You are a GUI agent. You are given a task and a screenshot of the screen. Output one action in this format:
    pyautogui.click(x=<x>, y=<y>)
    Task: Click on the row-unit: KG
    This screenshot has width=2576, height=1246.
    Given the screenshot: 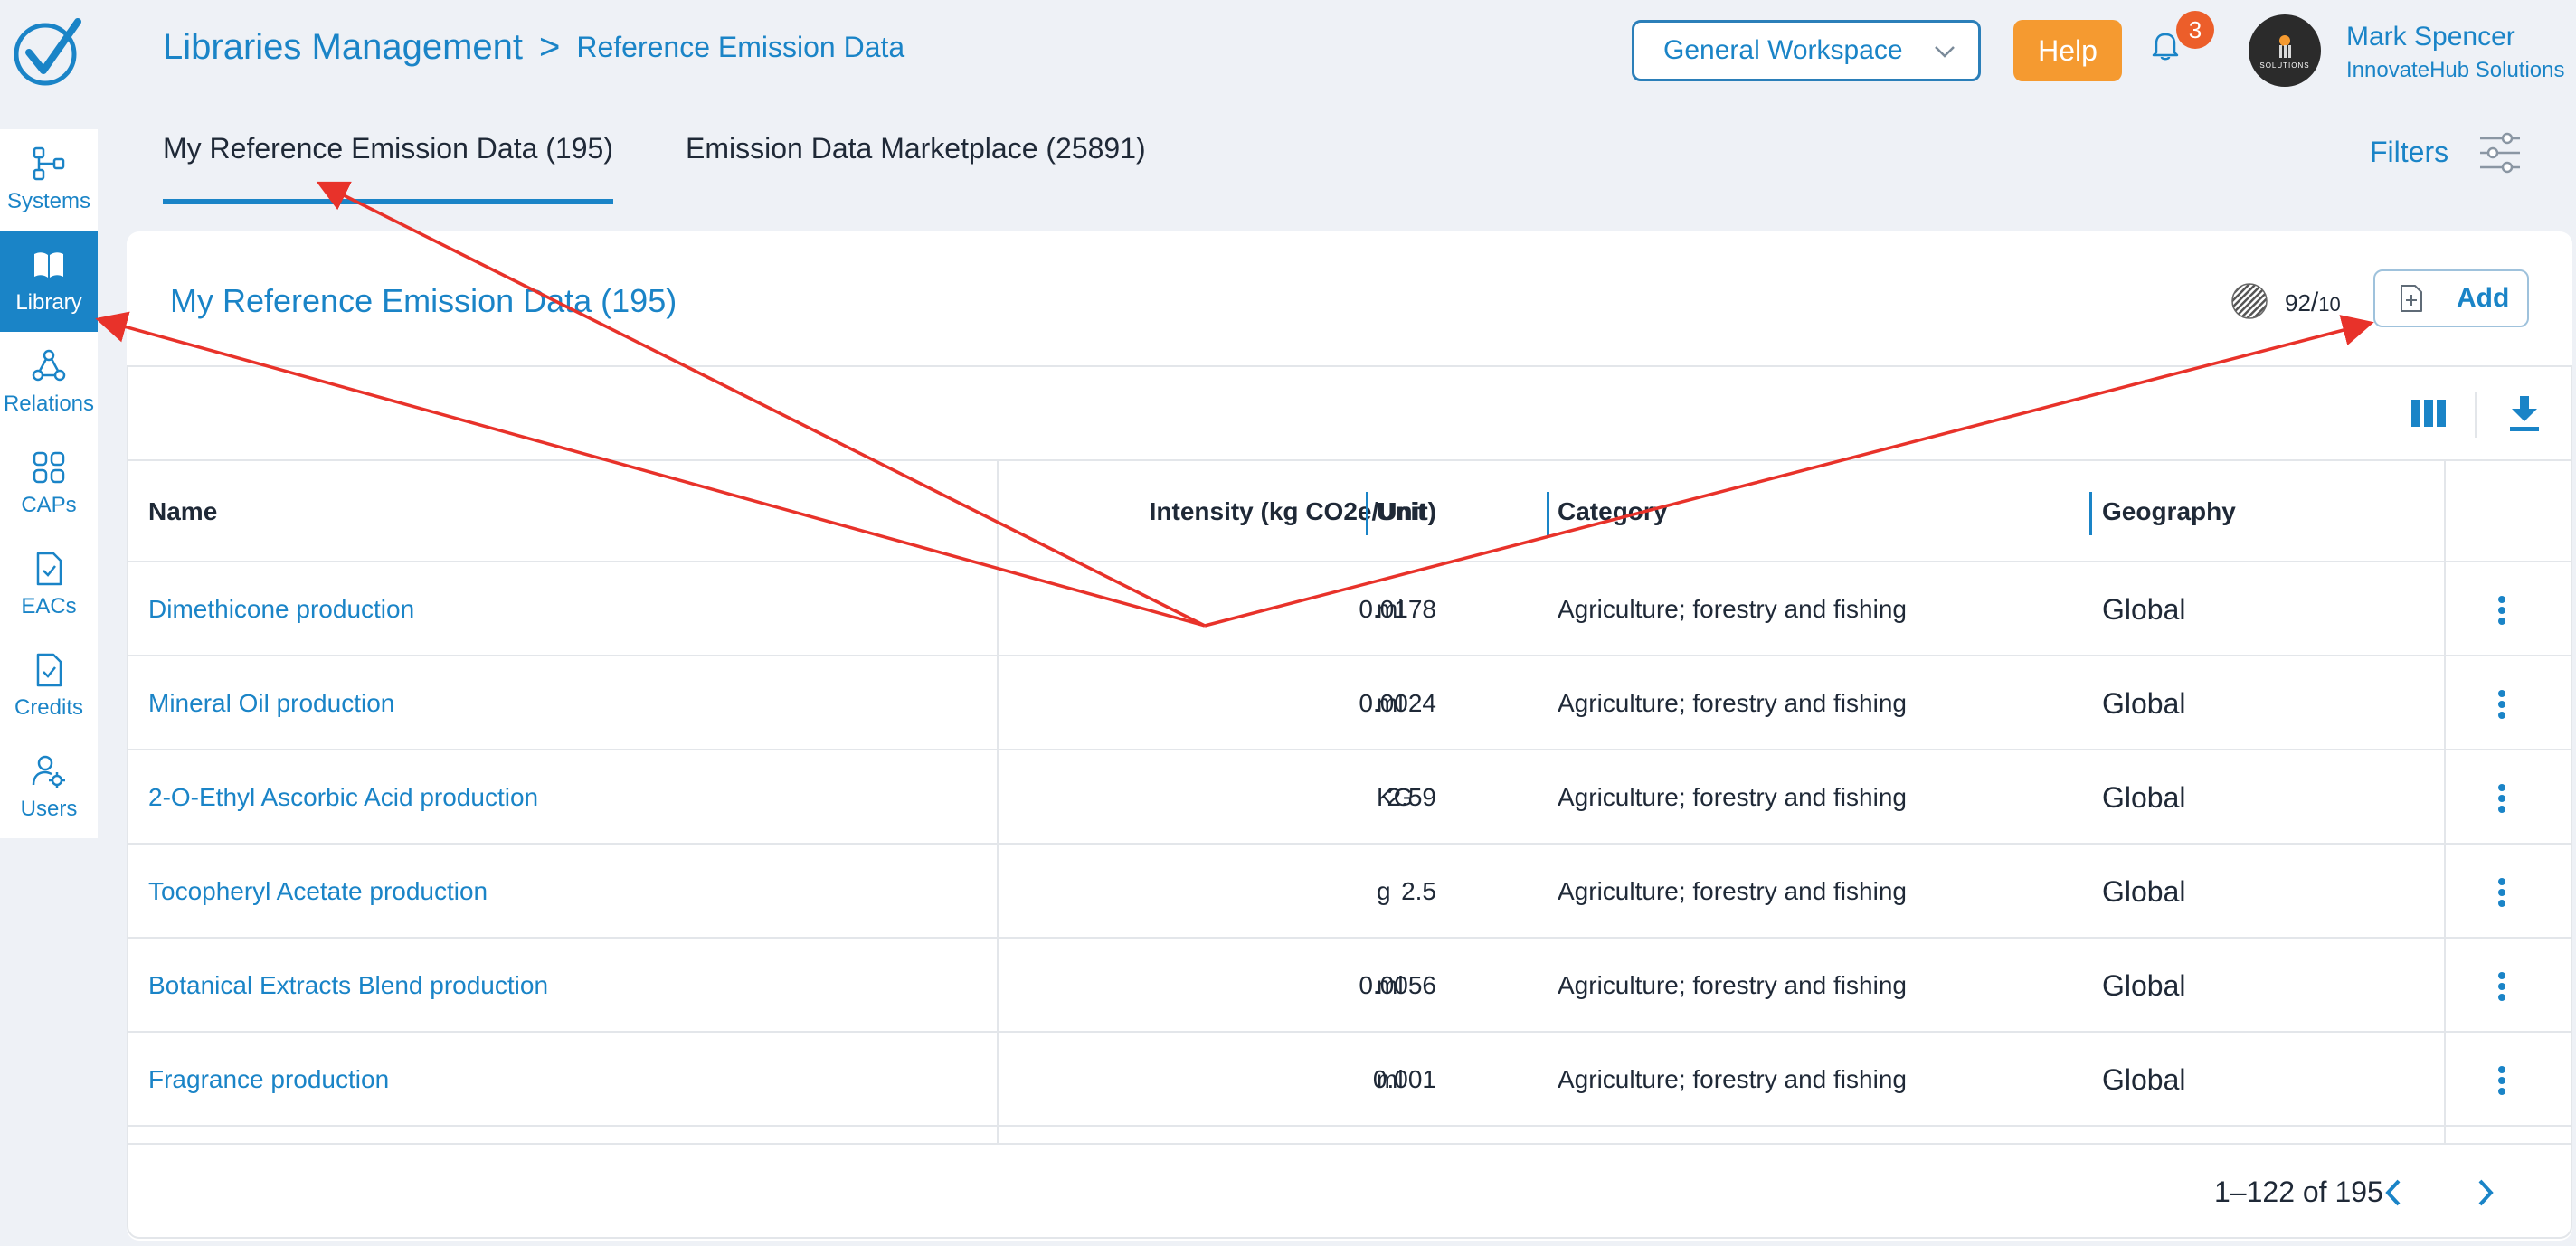 What is the action you would take?
    pyautogui.click(x=1395, y=797)
    